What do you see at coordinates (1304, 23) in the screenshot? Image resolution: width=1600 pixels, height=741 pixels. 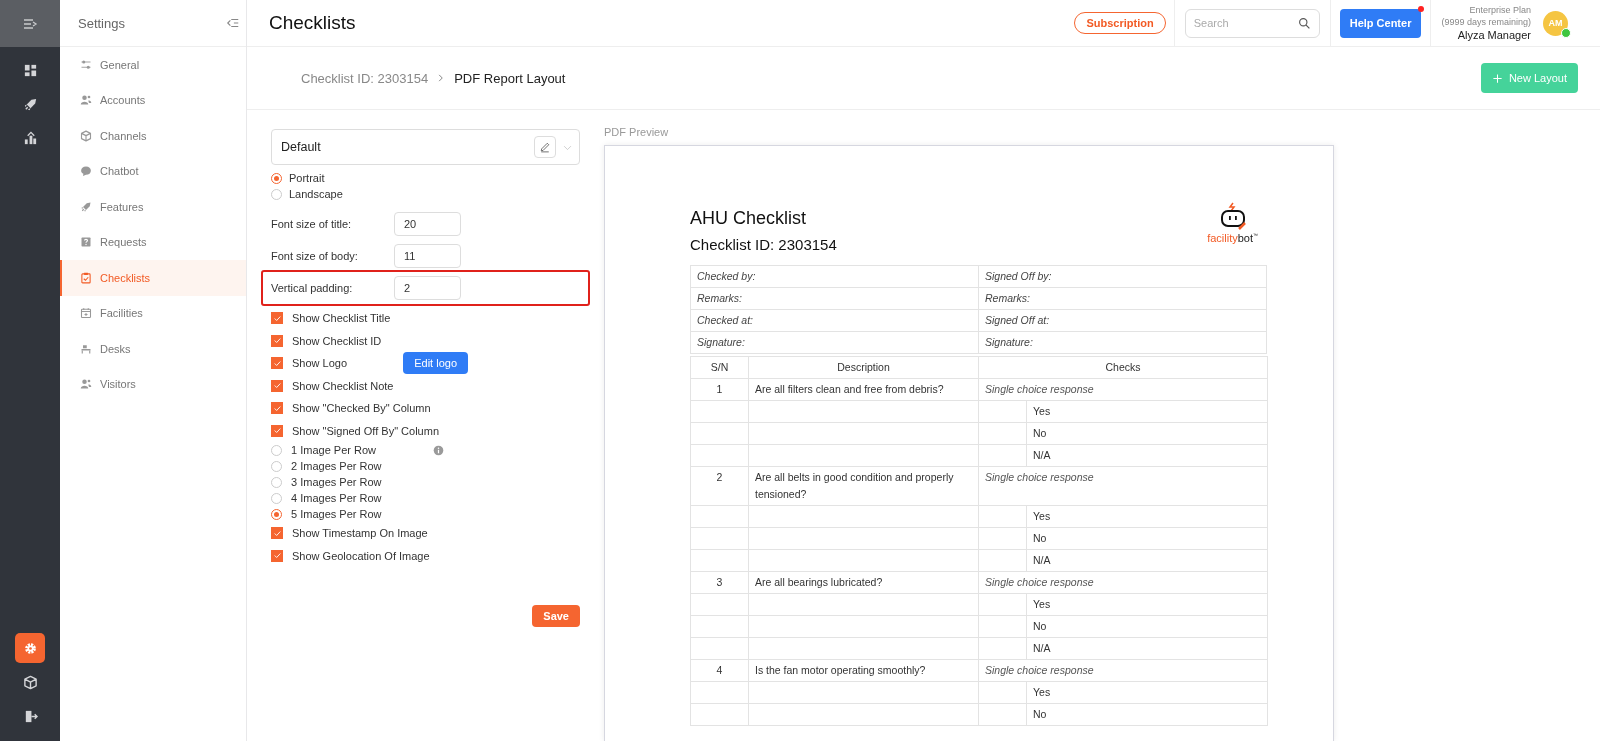 I see `search-icon` at bounding box center [1304, 23].